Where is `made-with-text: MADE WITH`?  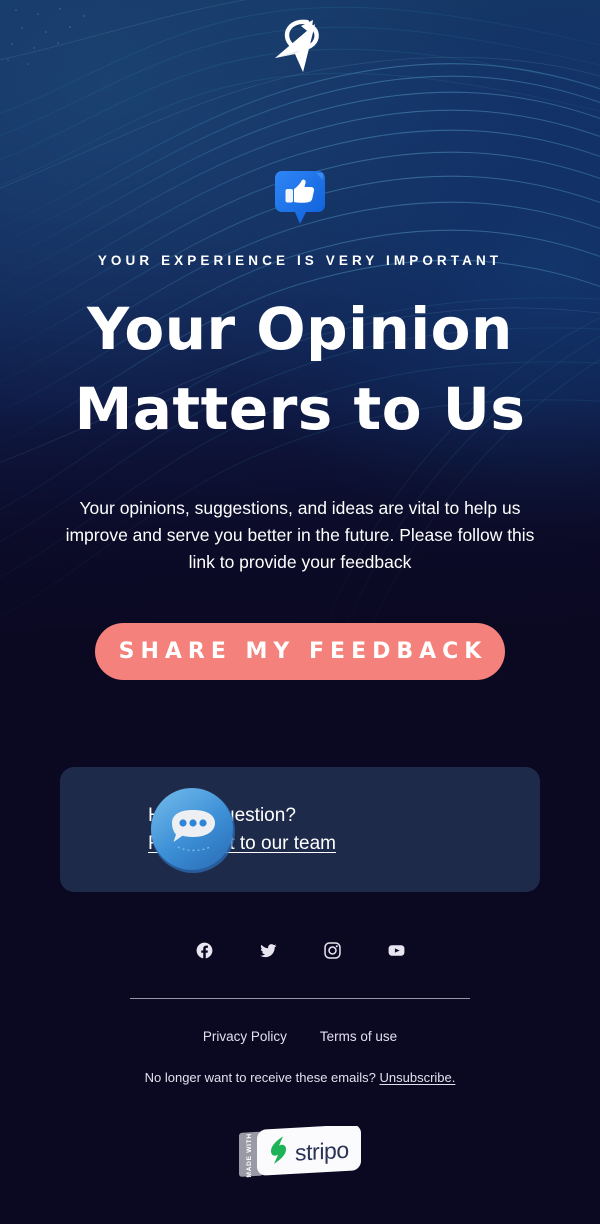
made-with-text: MADE WITH is located at coordinates (249, 1155).